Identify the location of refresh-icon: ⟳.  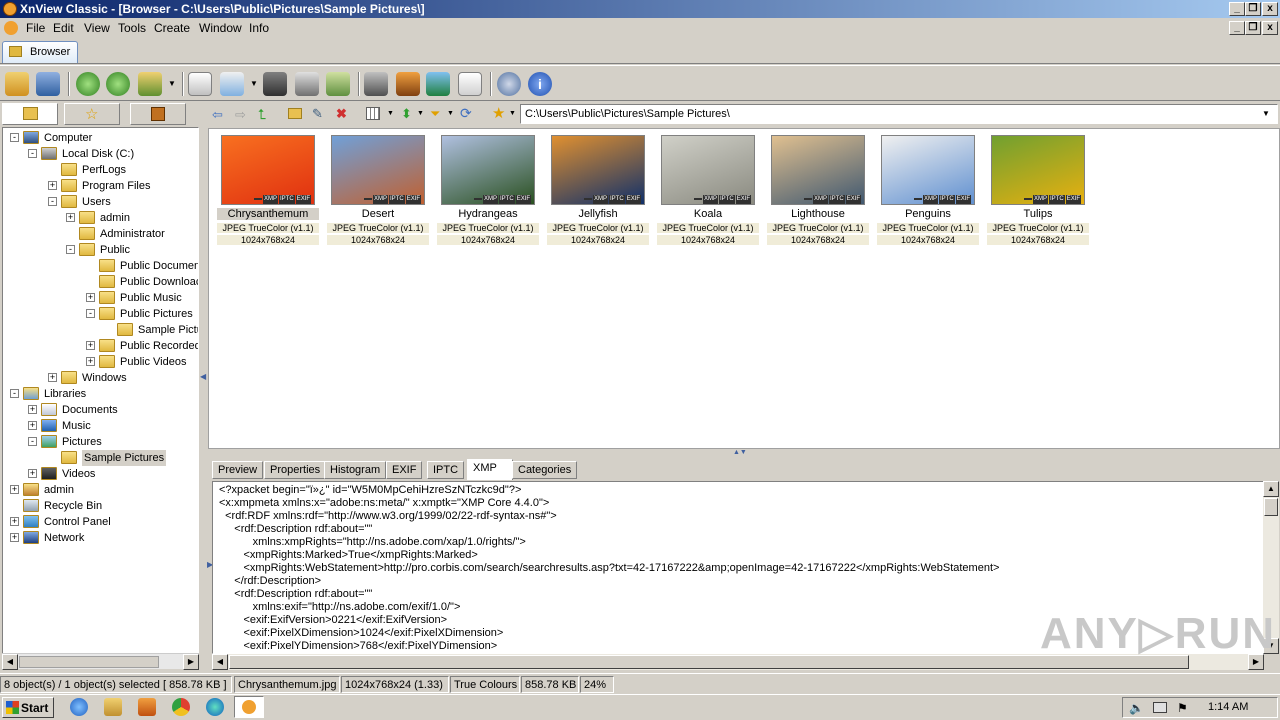
(466, 113).